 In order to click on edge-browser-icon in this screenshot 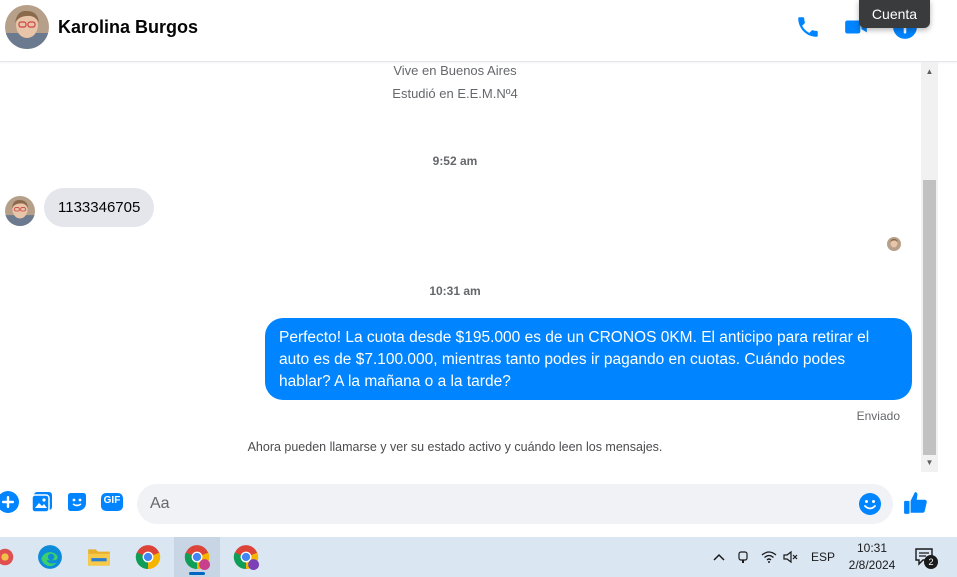, I will do `click(50, 557)`.